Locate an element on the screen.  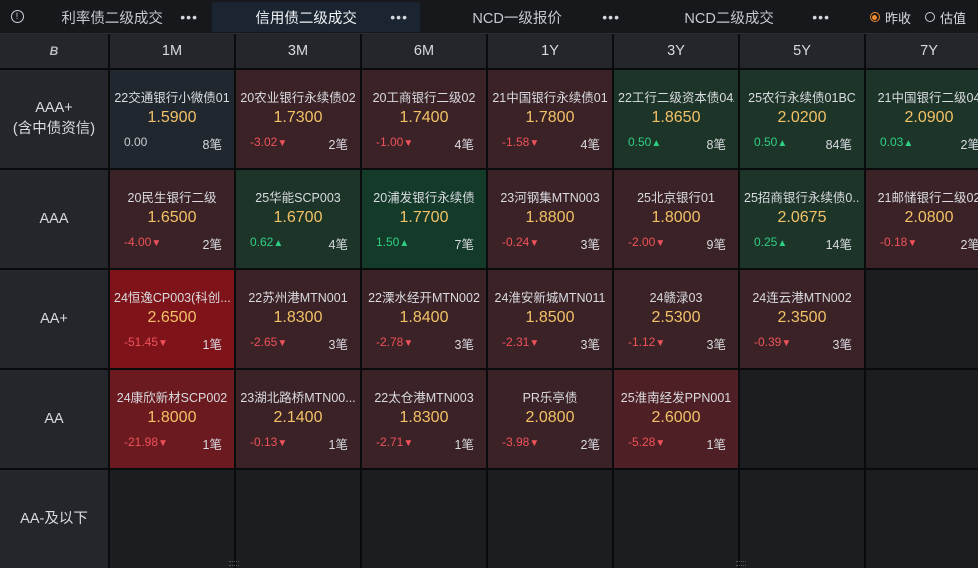
change-value: -51.45 is located at coordinates (141, 342).